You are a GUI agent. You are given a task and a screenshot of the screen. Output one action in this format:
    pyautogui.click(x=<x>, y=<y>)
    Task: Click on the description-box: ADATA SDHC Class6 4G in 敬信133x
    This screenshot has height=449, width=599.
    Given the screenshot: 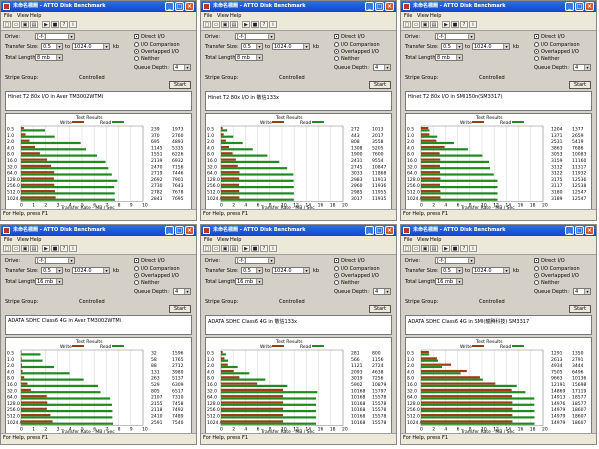 What is the action you would take?
    pyautogui.click(x=298, y=325)
    